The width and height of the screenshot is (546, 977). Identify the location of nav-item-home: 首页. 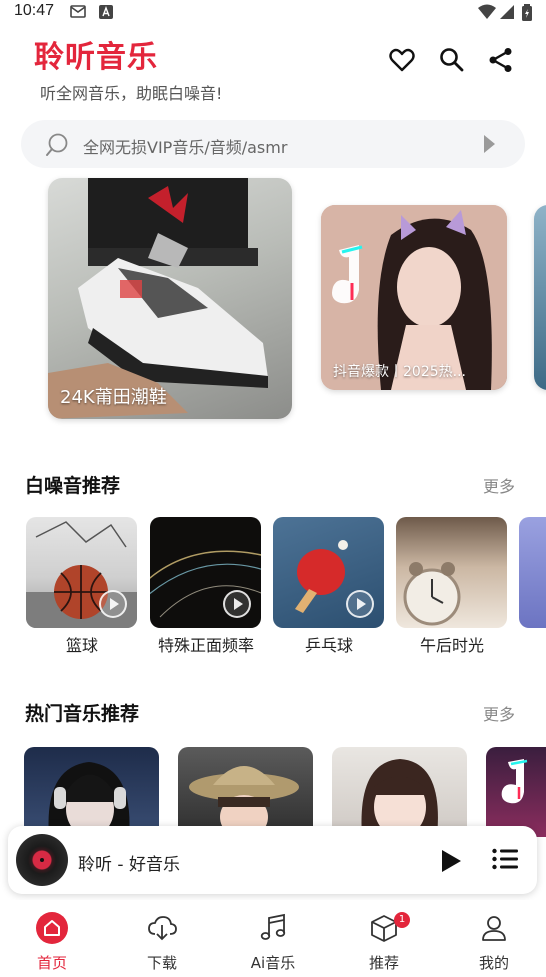
(53, 938).